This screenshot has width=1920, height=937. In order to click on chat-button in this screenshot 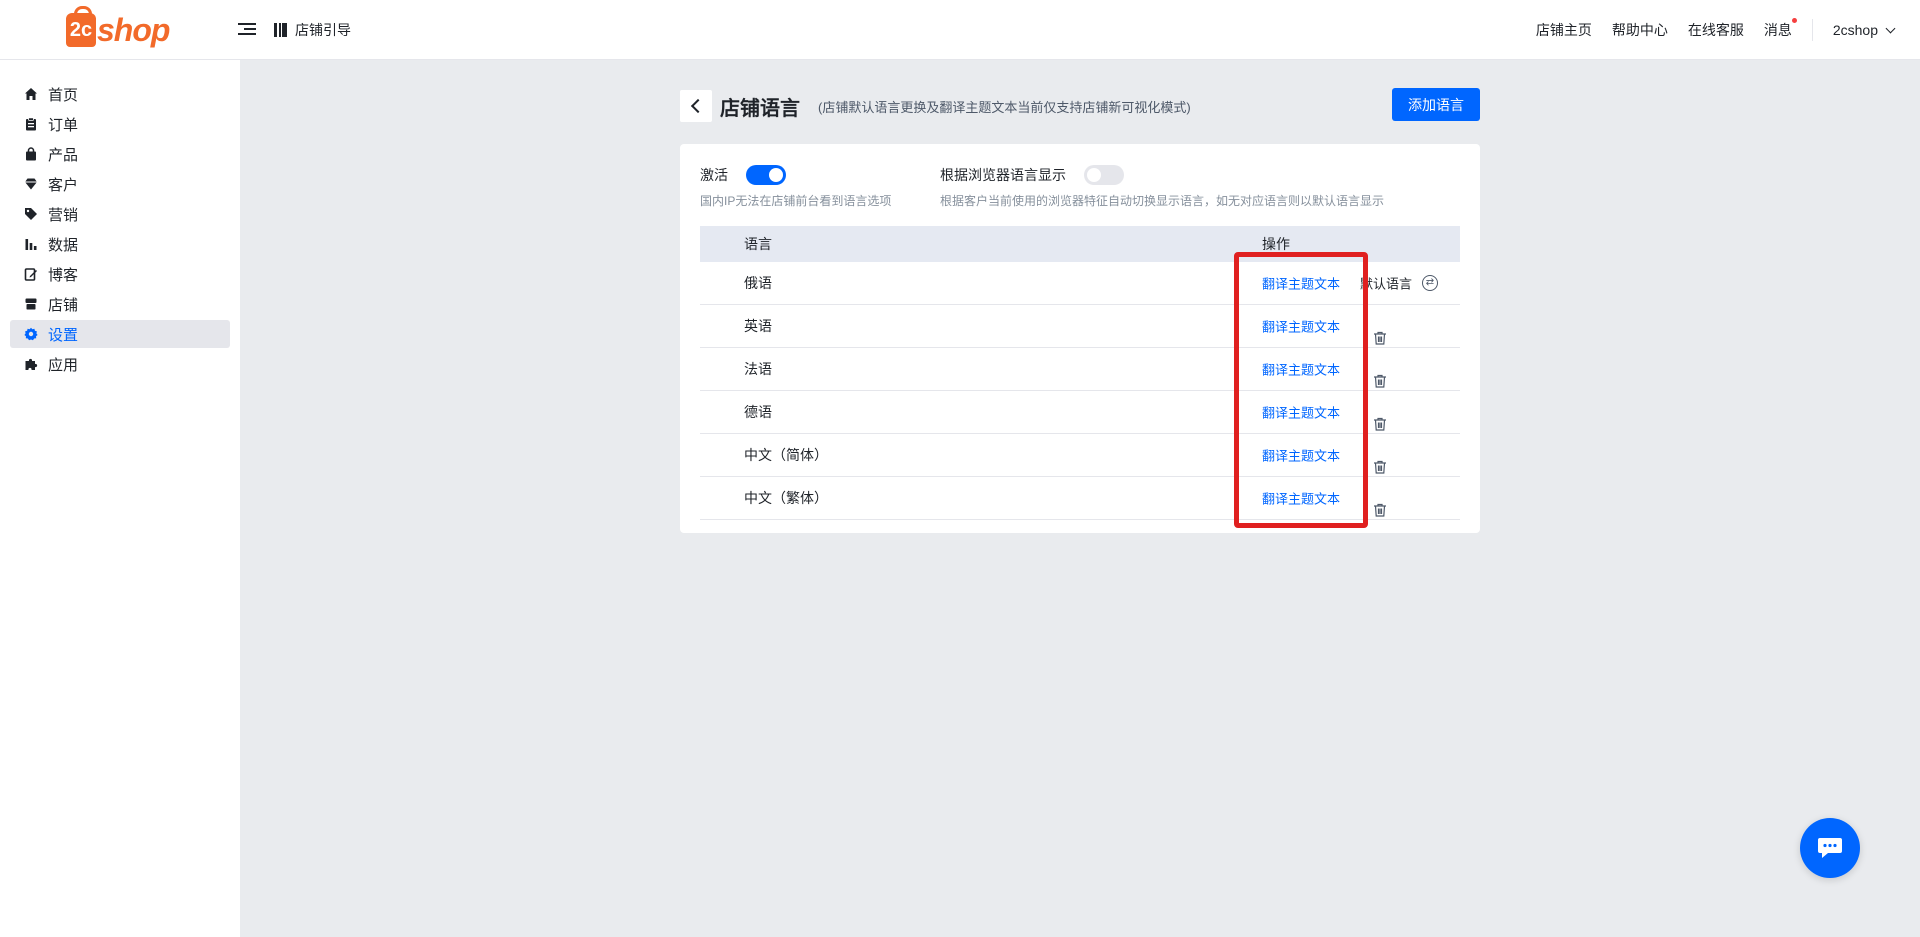, I will do `click(1830, 848)`.